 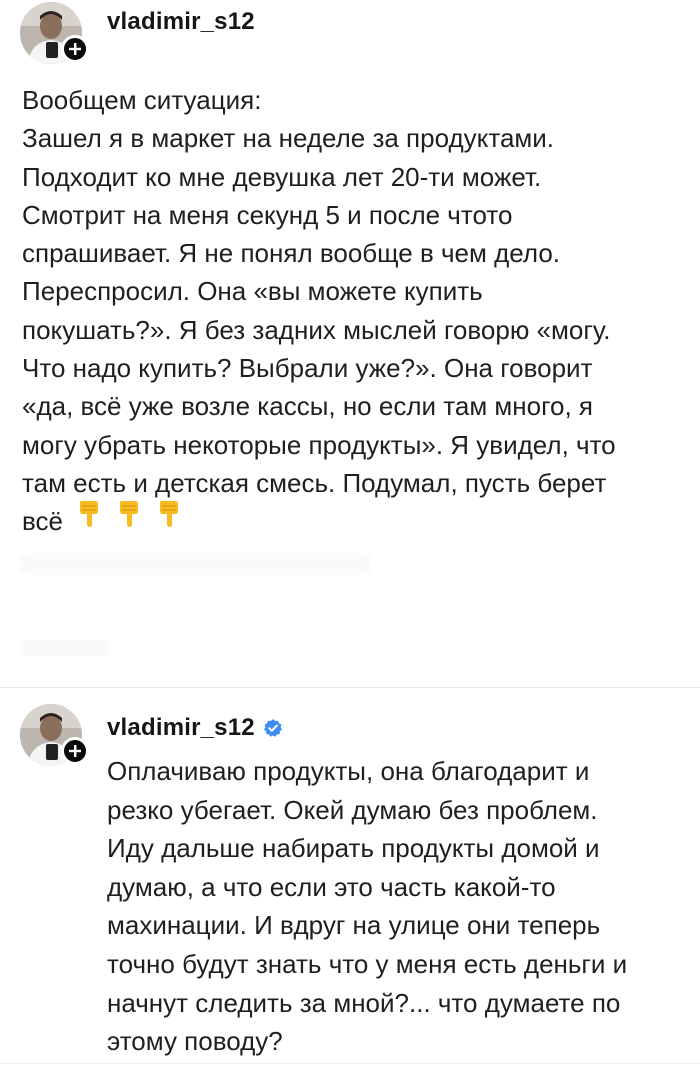 I want to click on post-divider, so click(x=350, y=687).